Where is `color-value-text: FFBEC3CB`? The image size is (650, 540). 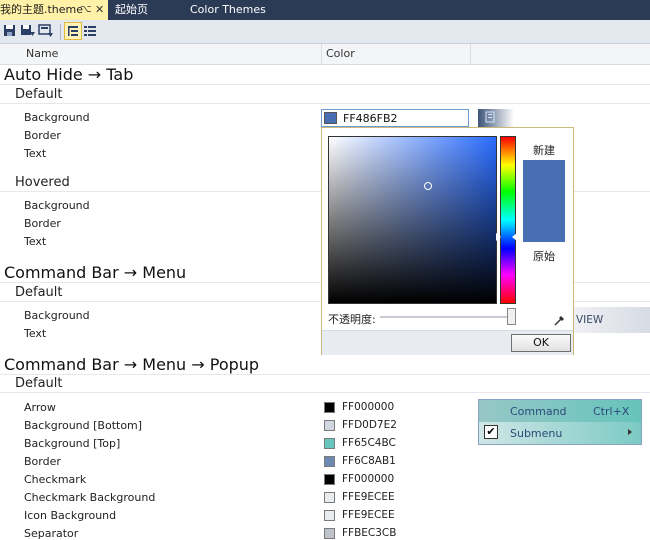
color-value-text: FFBEC3CB is located at coordinates (369, 533).